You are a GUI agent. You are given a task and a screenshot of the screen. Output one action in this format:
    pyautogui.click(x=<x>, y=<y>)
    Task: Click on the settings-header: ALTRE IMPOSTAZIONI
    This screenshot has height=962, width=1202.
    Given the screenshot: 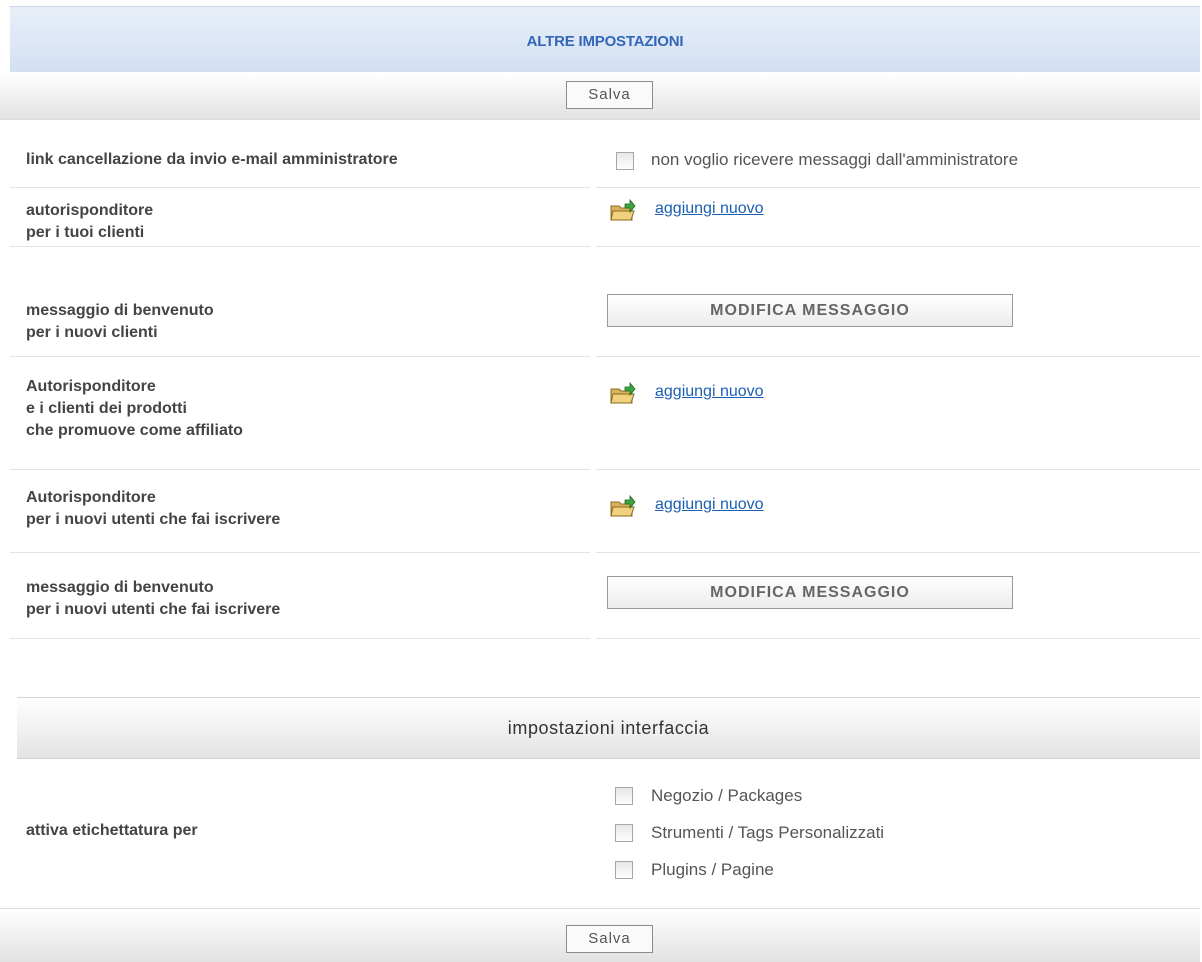 What is the action you would take?
    pyautogui.click(x=605, y=39)
    